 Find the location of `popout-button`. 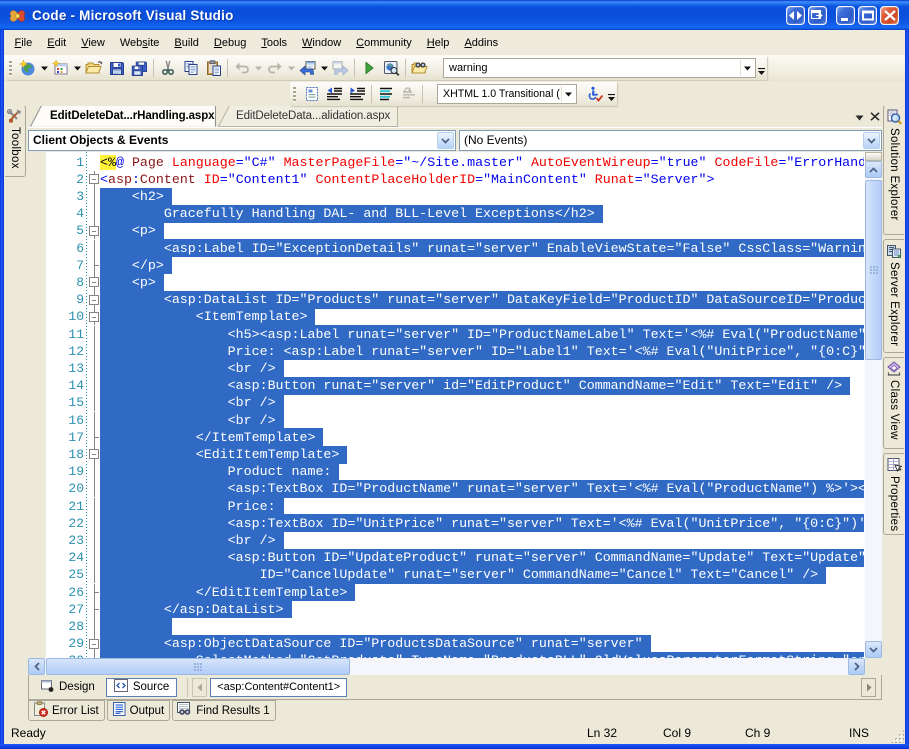

popout-button is located at coordinates (817, 15).